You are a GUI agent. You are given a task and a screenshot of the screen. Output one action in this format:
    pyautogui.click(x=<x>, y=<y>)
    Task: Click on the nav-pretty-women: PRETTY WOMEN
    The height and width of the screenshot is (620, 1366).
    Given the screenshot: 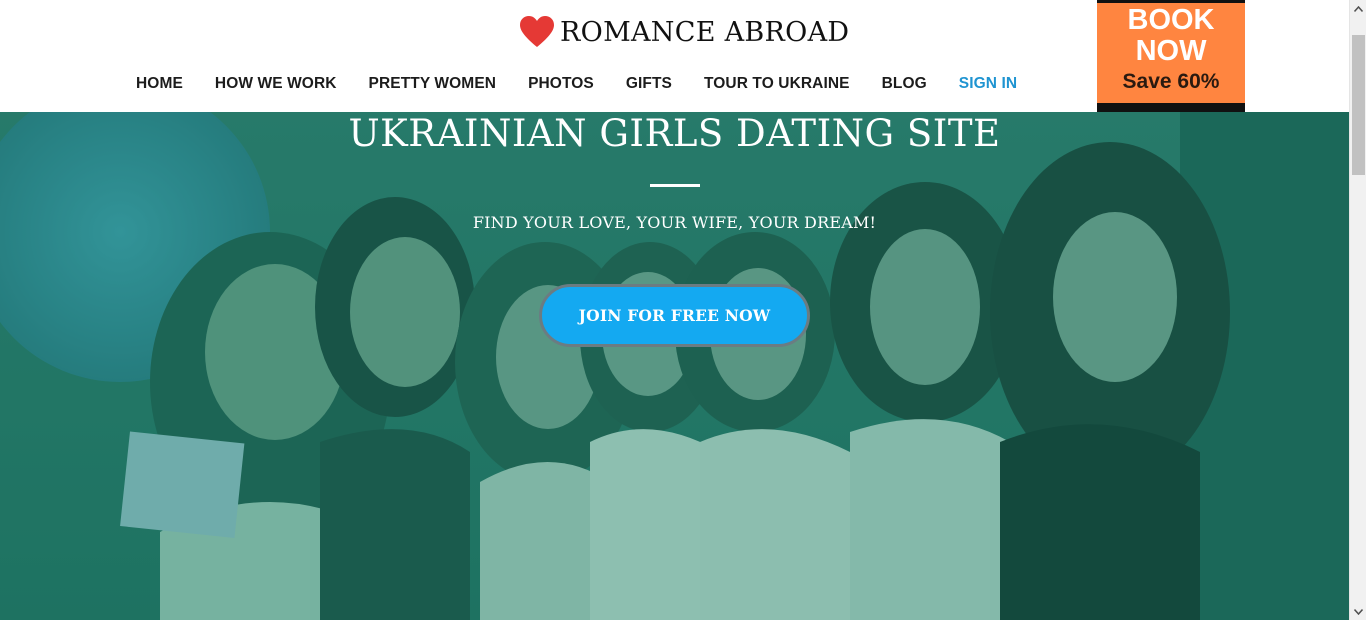 What is the action you would take?
    pyautogui.click(x=433, y=84)
    